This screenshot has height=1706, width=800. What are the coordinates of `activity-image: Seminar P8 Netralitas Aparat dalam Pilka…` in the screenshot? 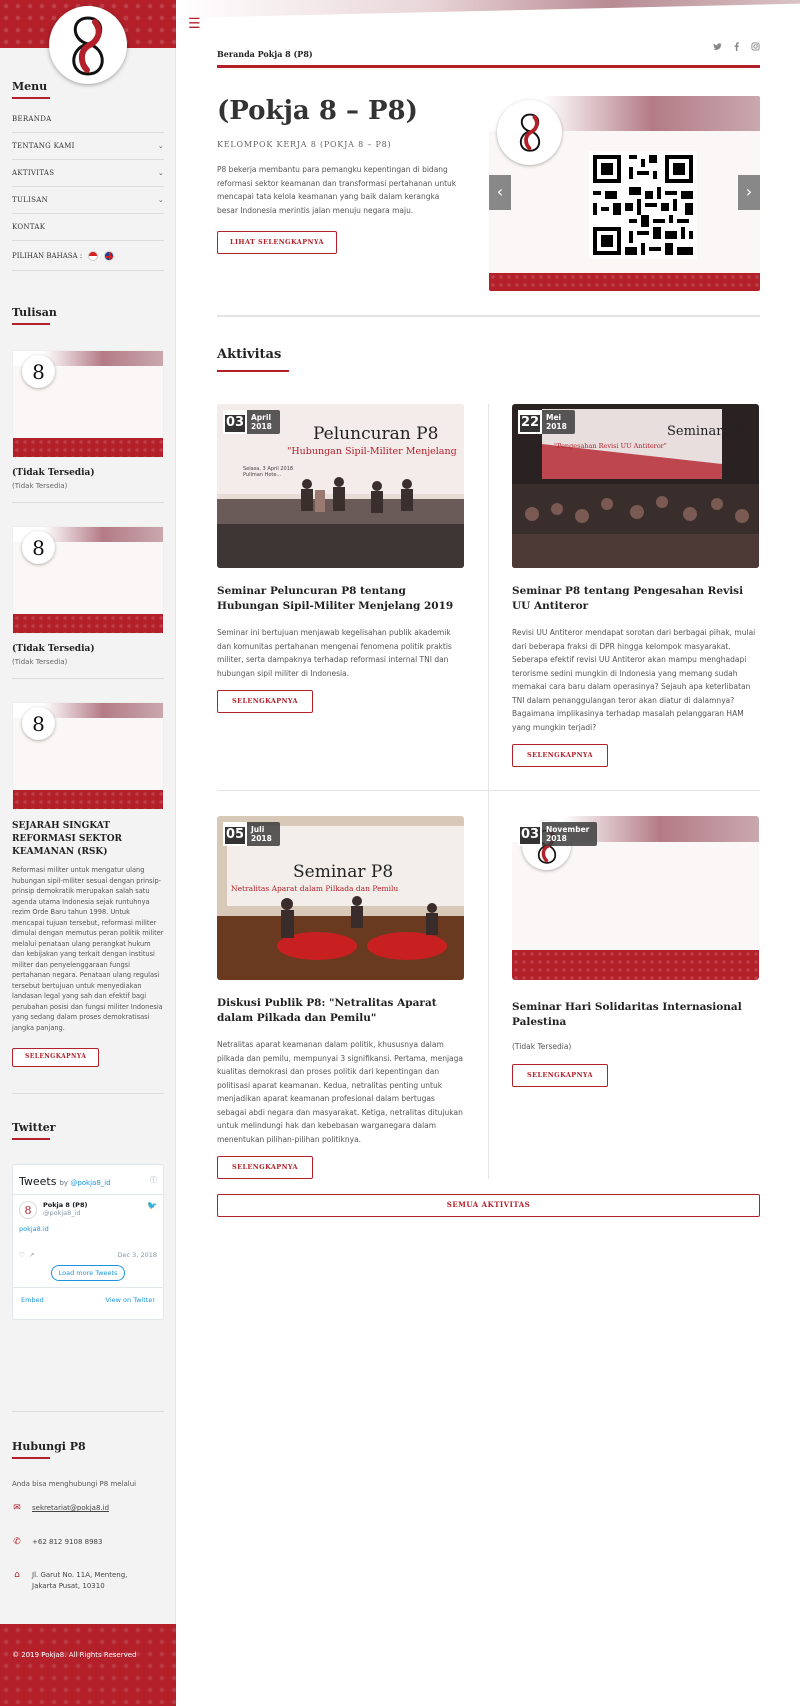 It's located at (340, 898).